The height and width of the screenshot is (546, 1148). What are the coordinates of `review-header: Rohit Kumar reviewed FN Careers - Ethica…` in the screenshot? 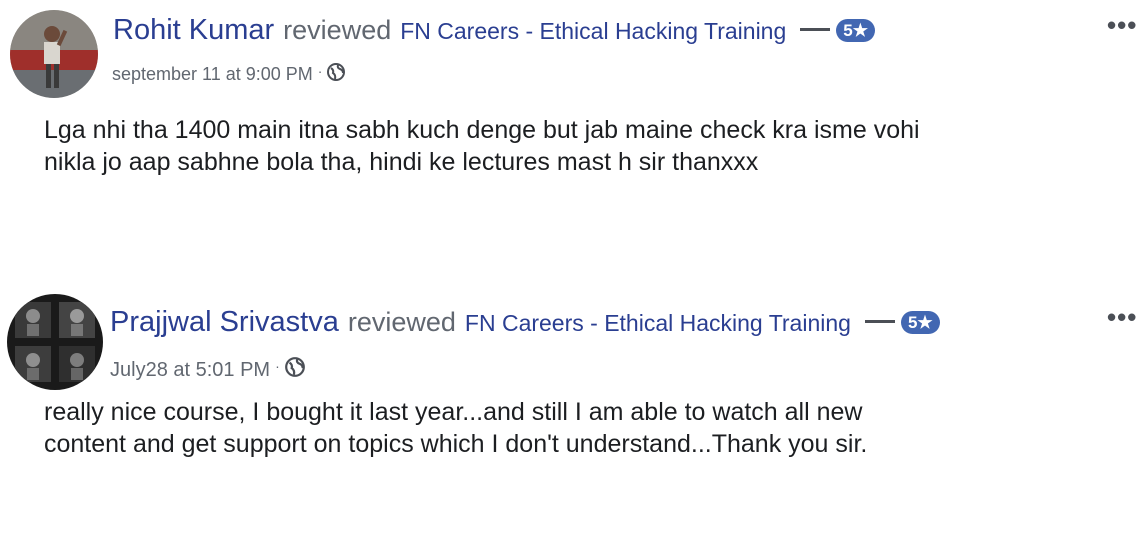 It's located at (494, 30).